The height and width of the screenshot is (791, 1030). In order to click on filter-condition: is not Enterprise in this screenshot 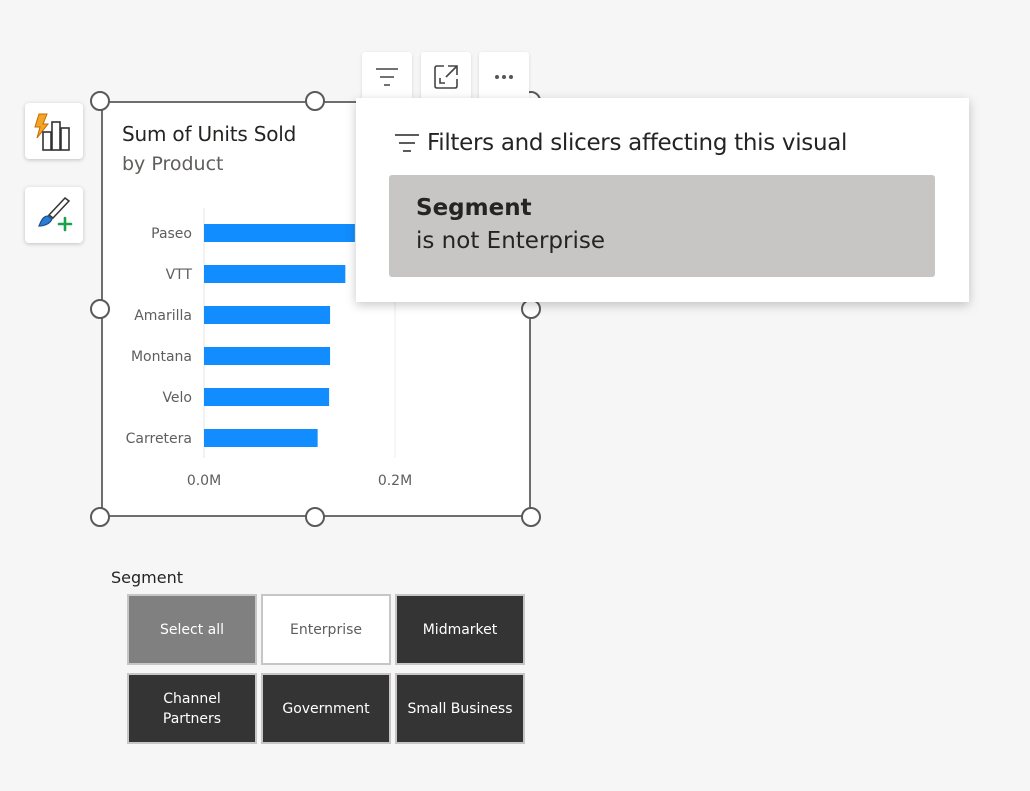, I will do `click(510, 241)`.